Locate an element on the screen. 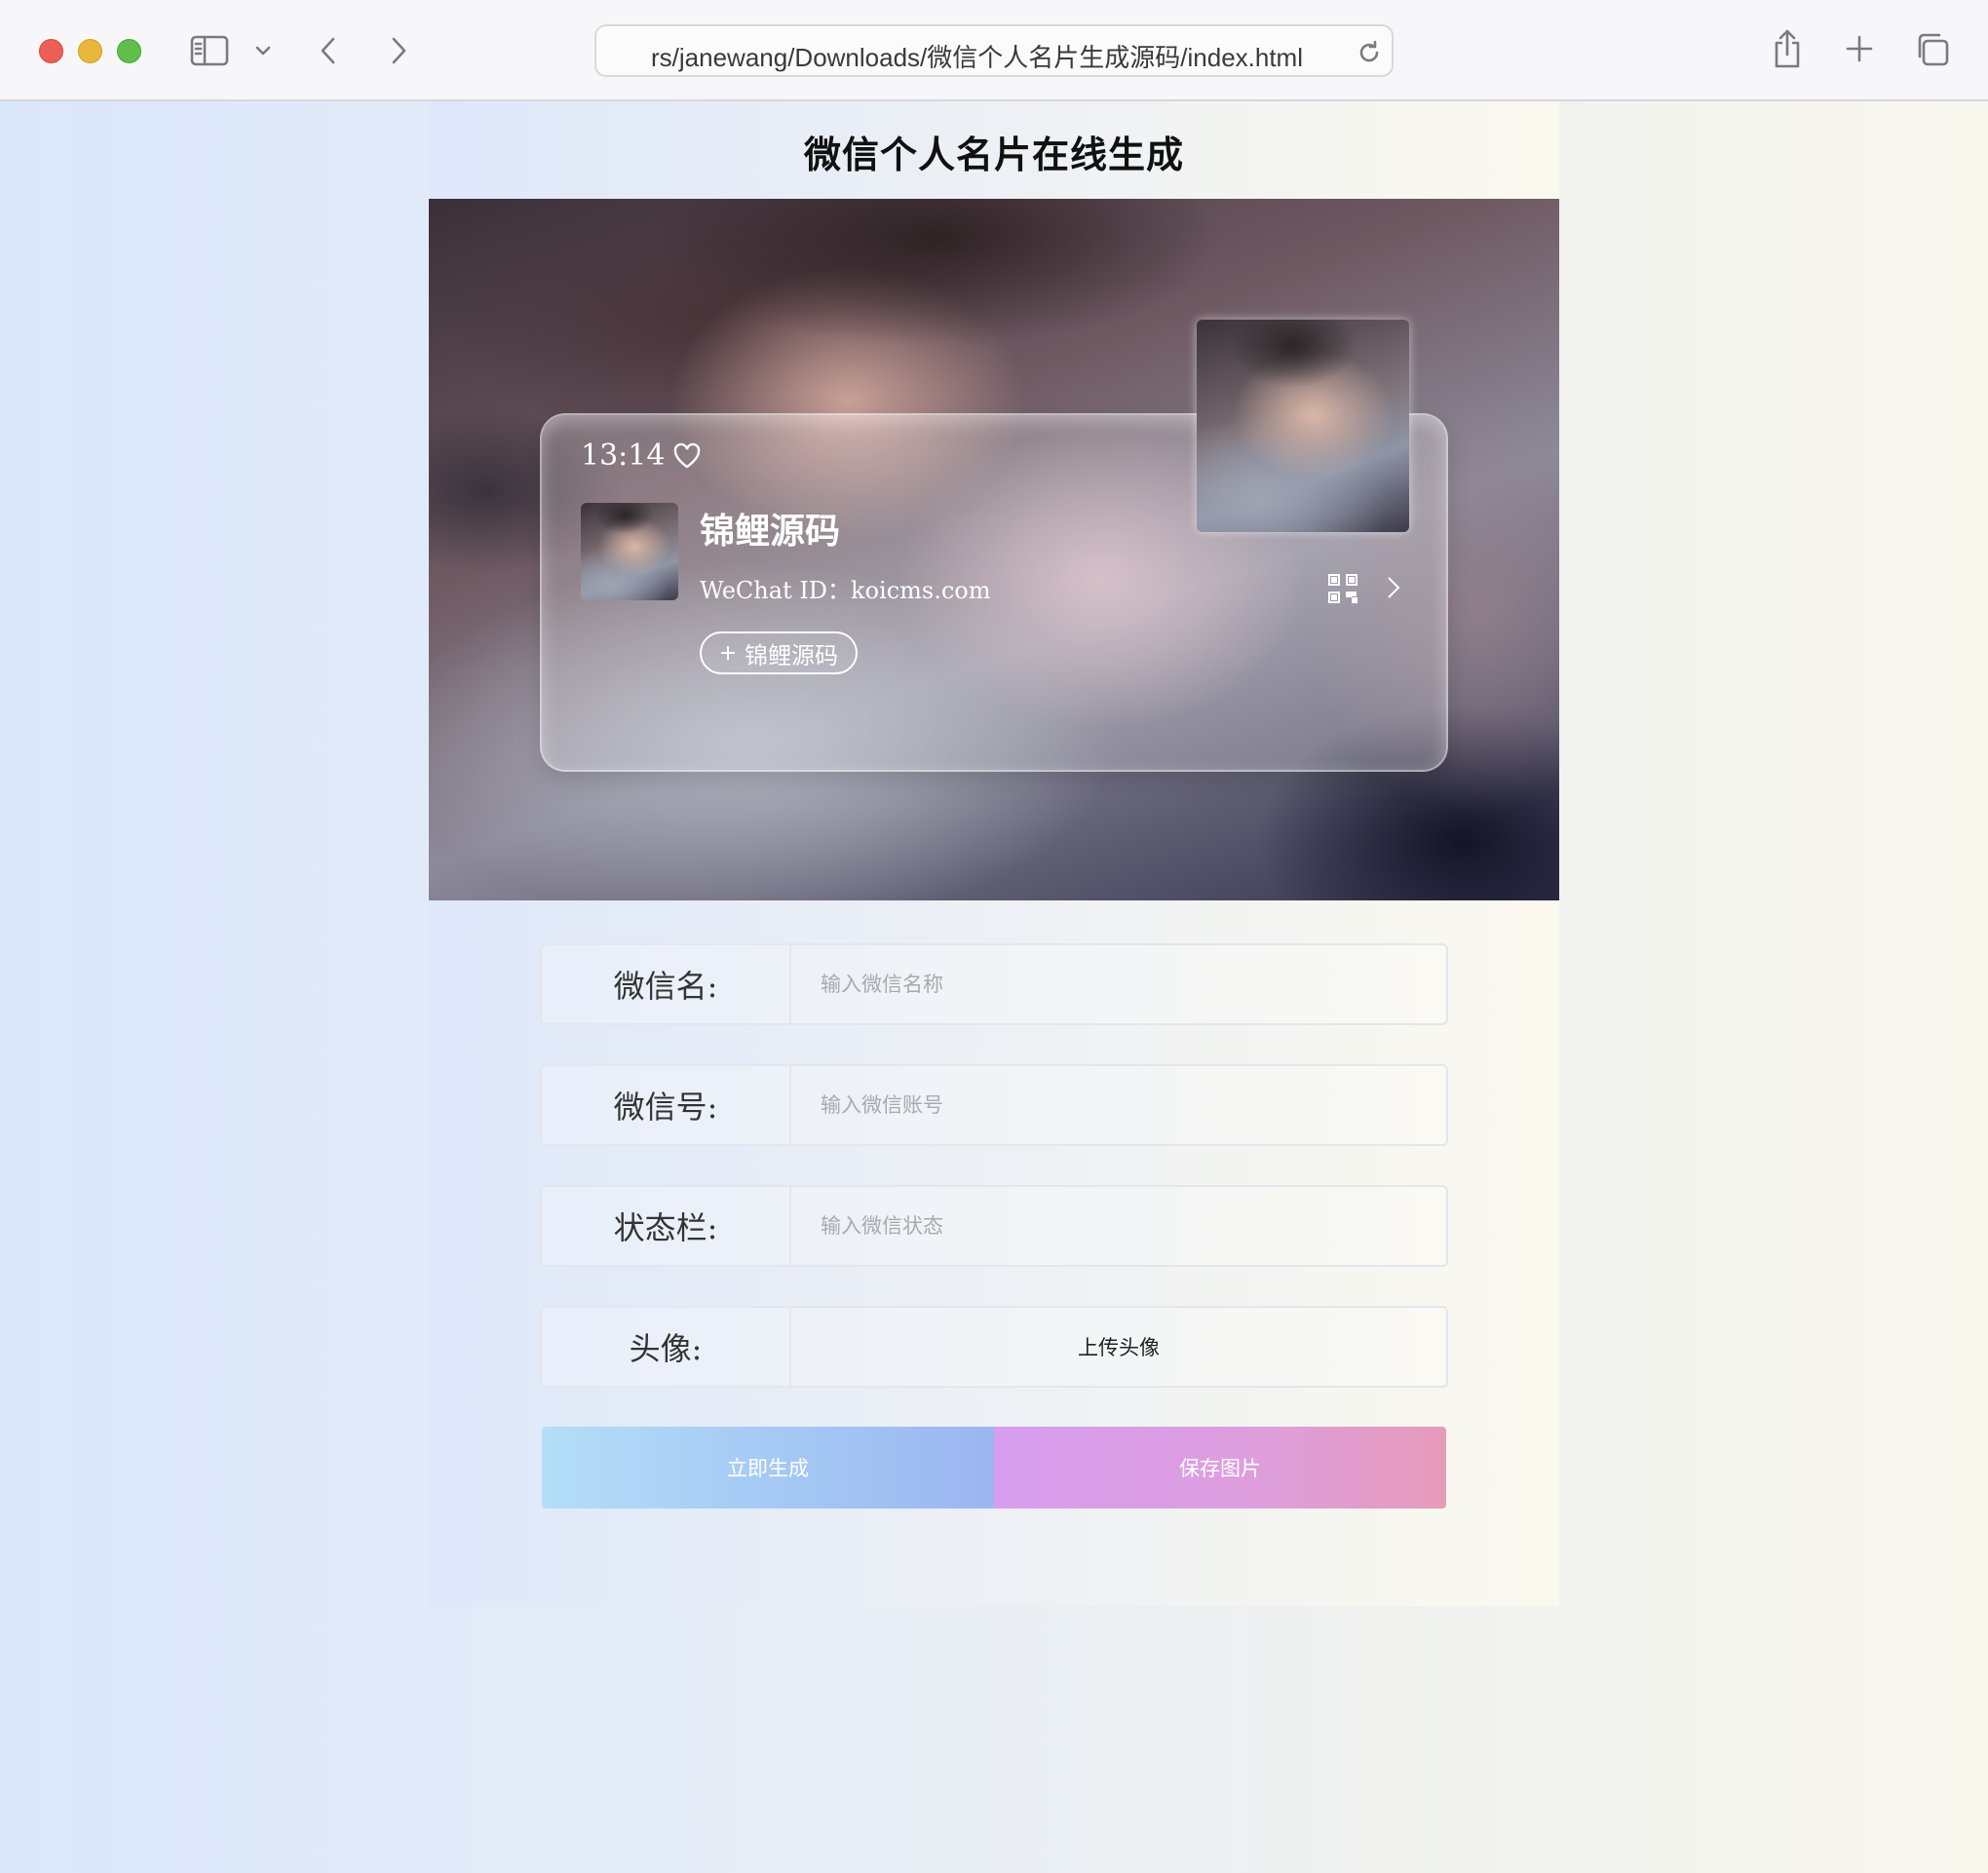 The width and height of the screenshot is (1988, 1873). name-row: 微信名: is located at coordinates (994, 984).